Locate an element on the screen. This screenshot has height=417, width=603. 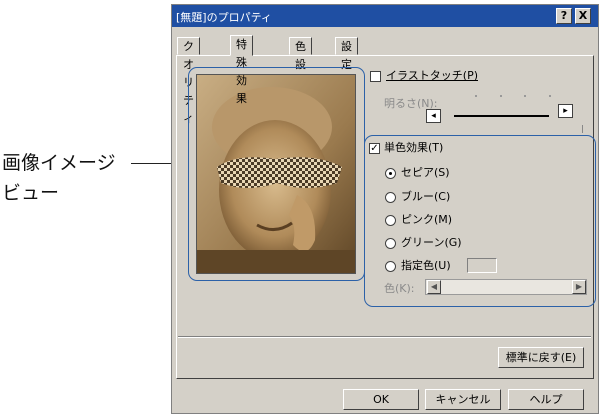
separator-stub is located at coordinates (582, 129).